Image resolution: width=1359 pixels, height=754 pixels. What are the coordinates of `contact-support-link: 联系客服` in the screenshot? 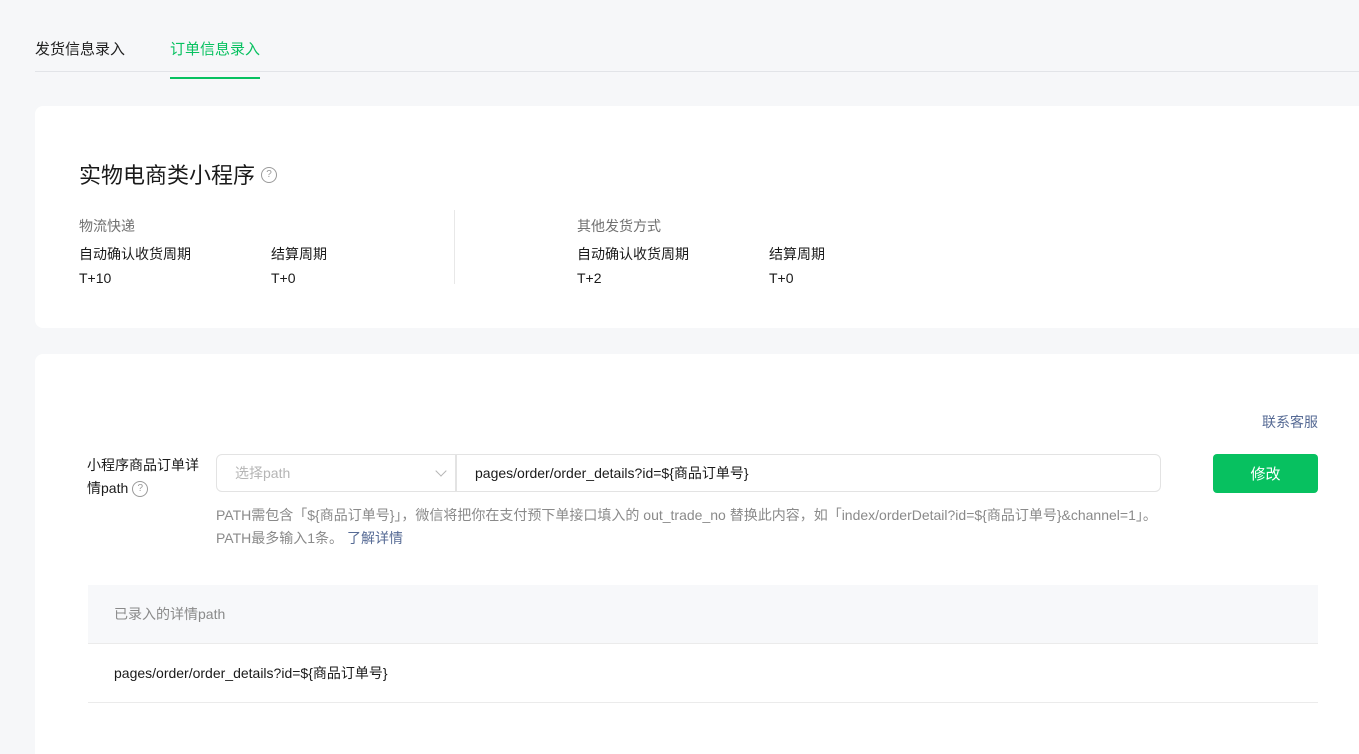 It's located at (1290, 422).